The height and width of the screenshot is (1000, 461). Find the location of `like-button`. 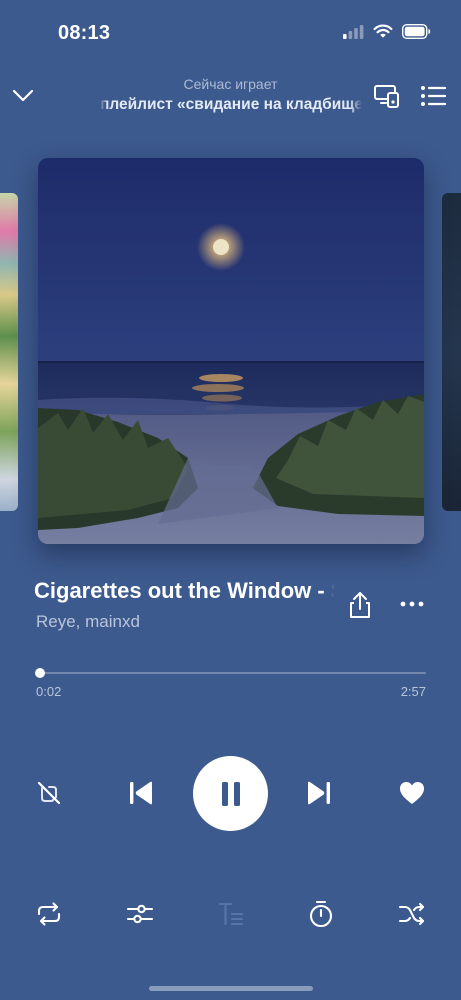

like-button is located at coordinates (412, 793).